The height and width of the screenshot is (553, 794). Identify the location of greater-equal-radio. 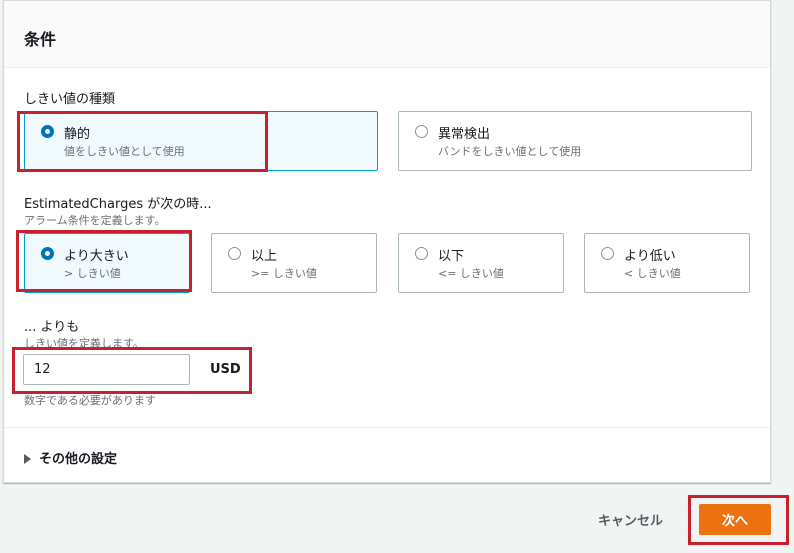
(234, 253).